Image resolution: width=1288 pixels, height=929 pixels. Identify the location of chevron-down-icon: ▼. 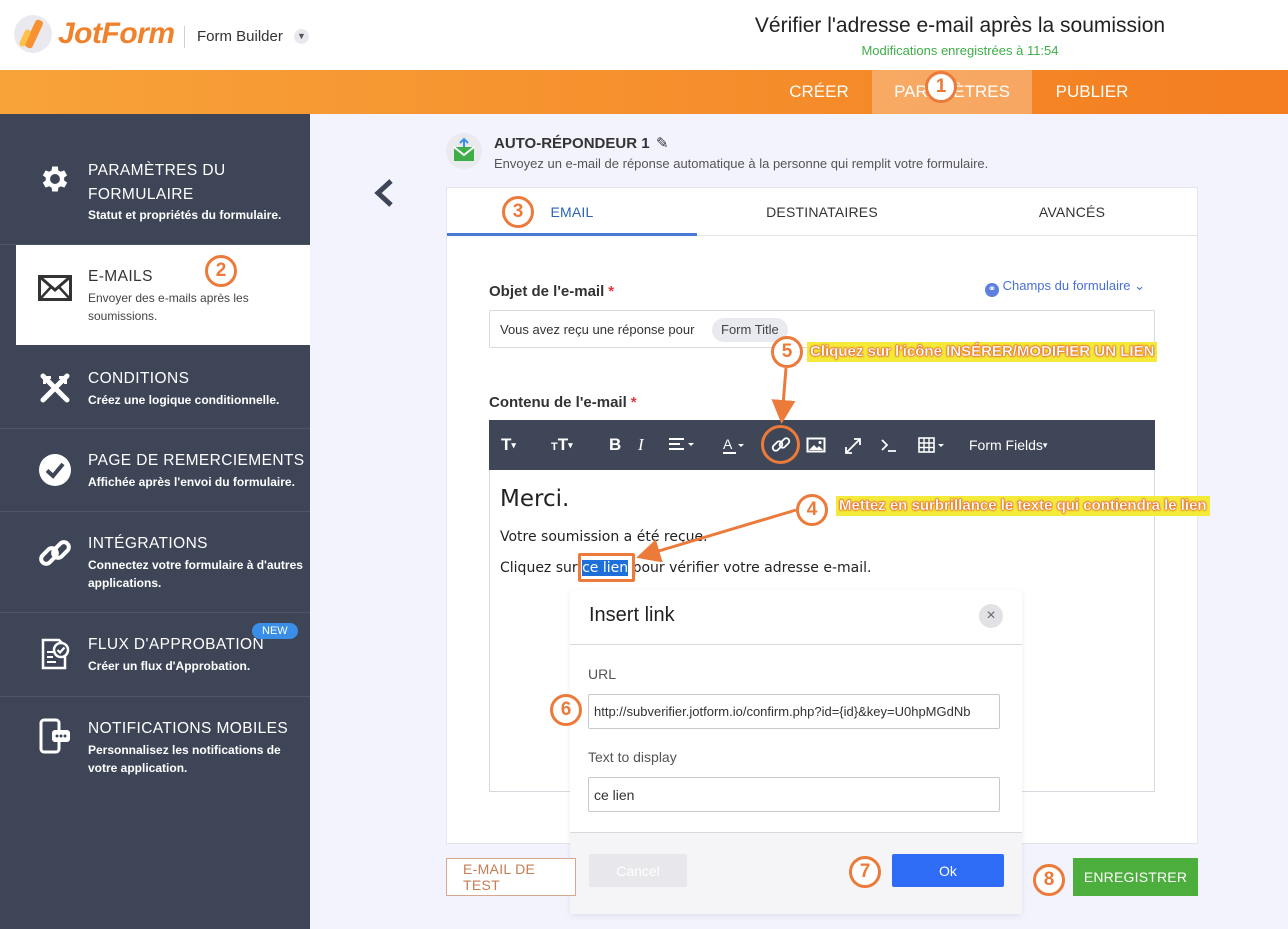
(301, 36).